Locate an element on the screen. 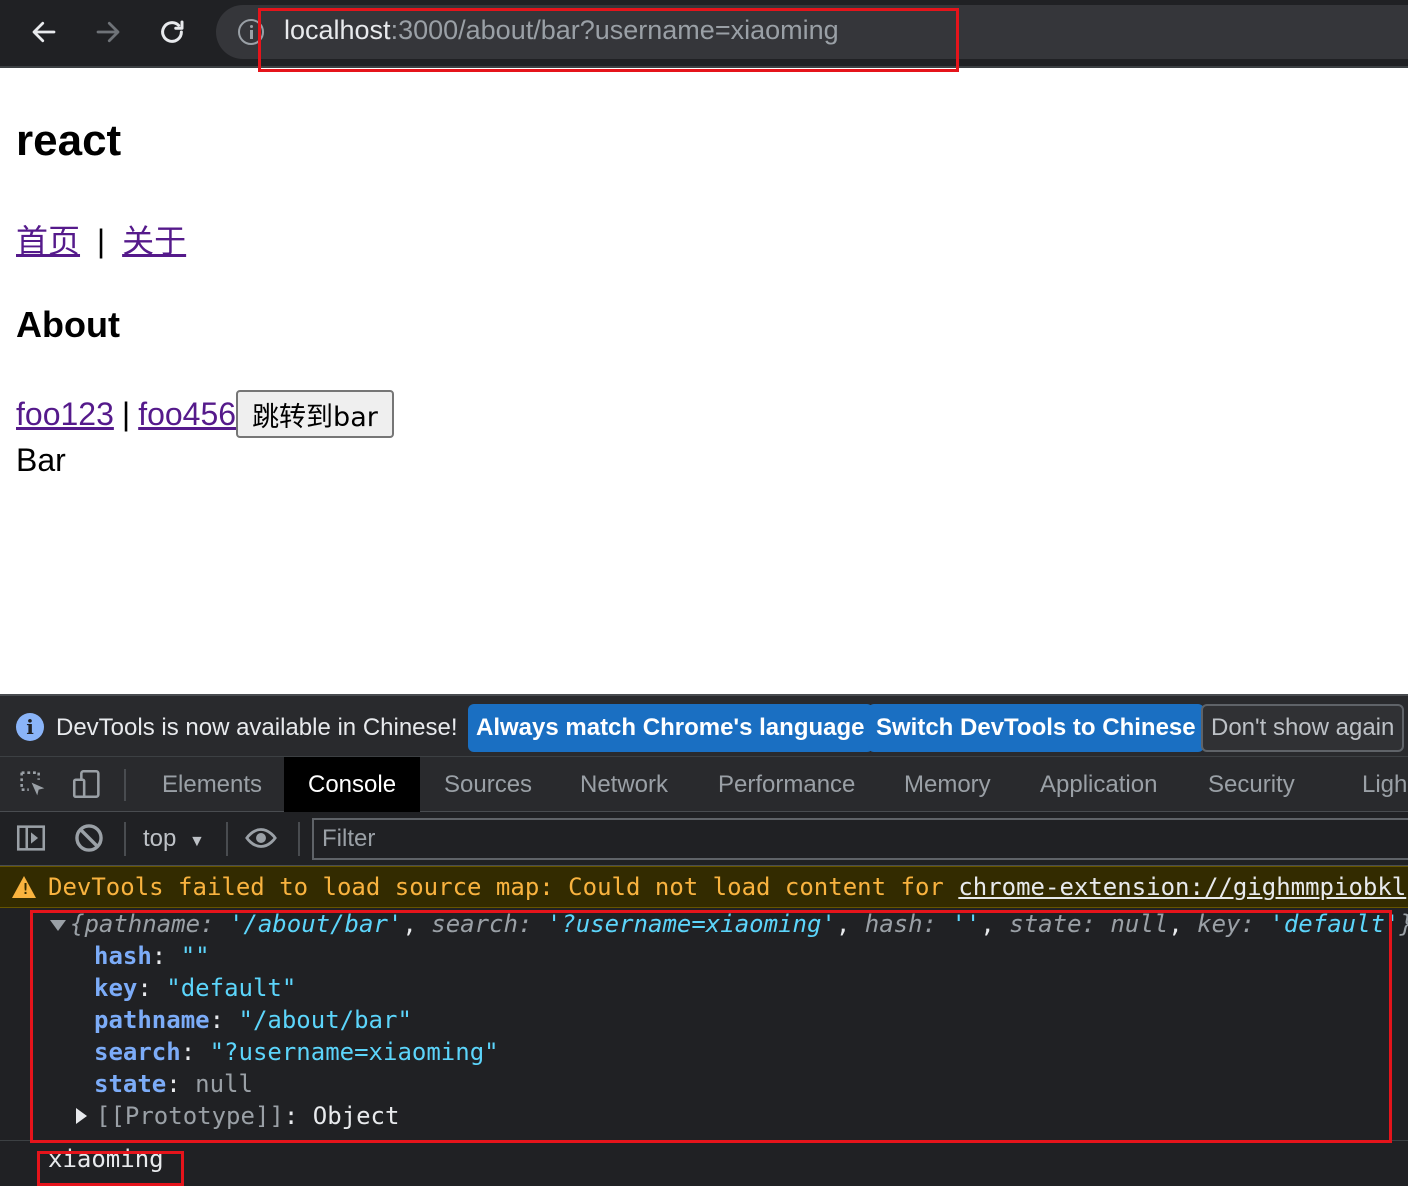 This screenshot has height=1186, width=1408. main-nav: 首页 | 关于 is located at coordinates (101, 239).